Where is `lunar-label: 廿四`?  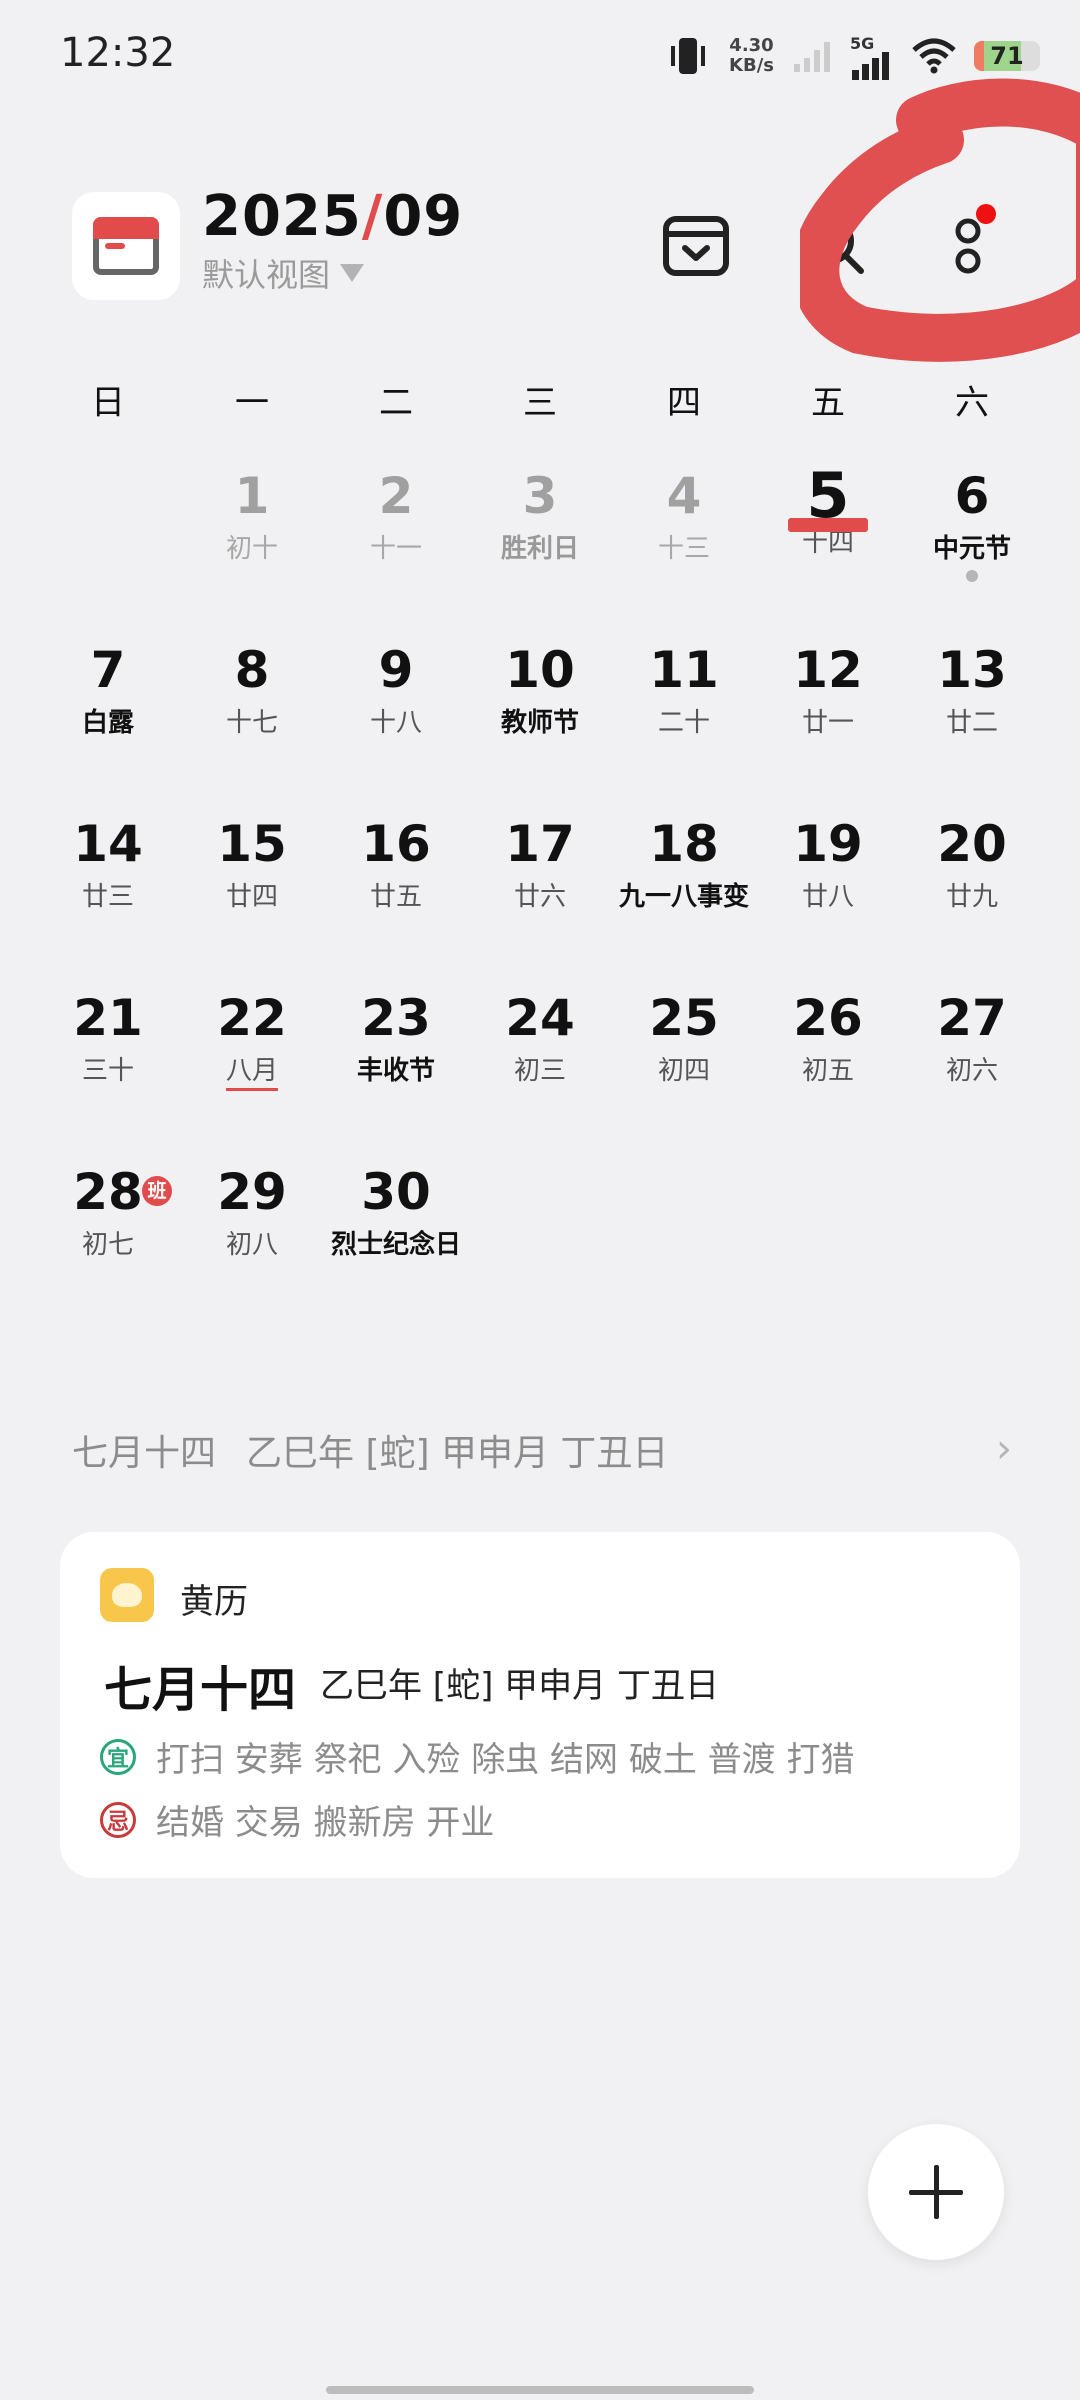 lunar-label: 廿四 is located at coordinates (251, 897).